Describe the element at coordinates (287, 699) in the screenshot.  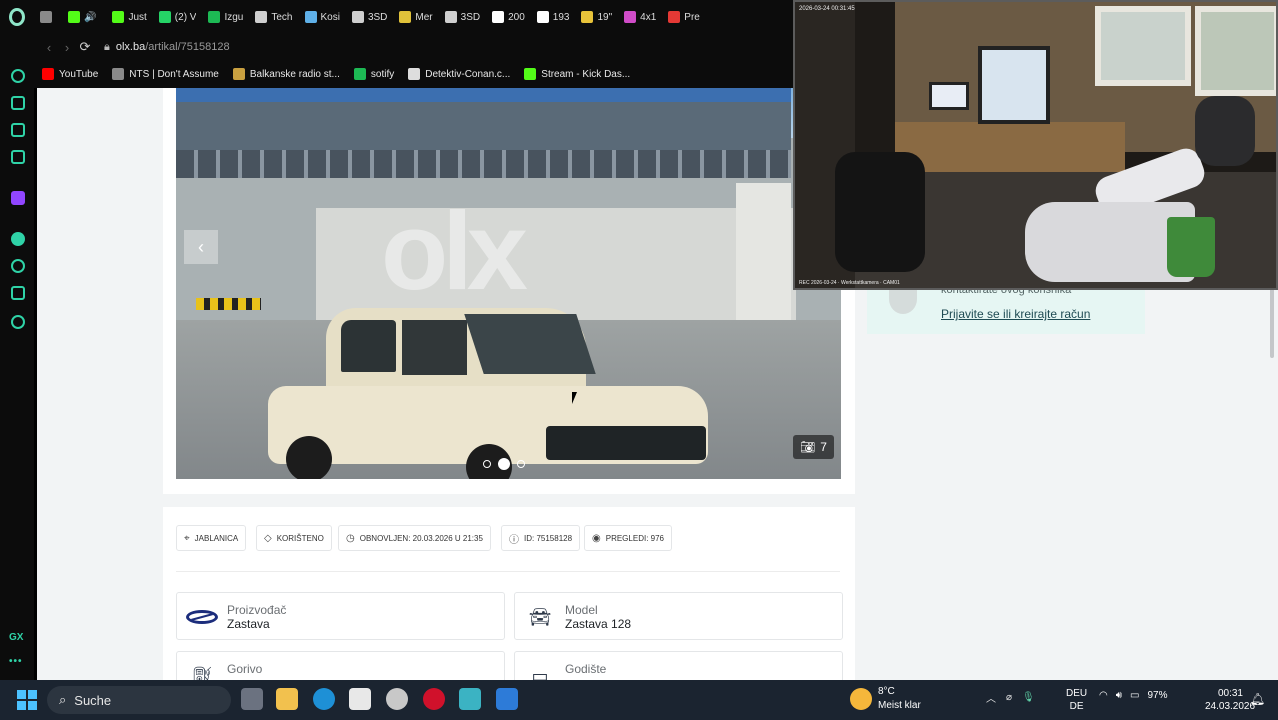
I see `file-explorer-icon` at that location.